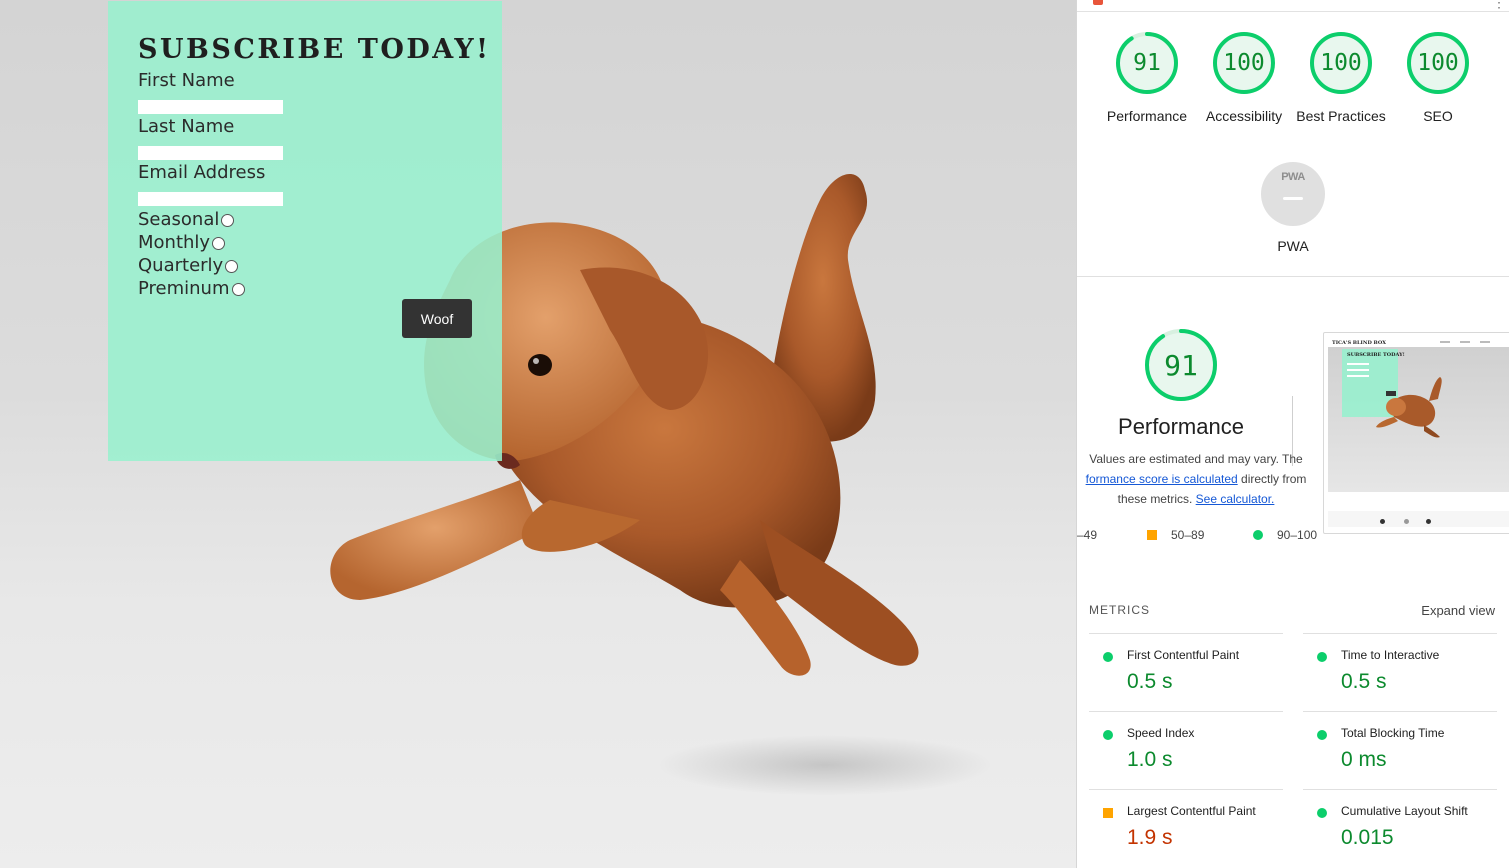 The image size is (1509, 868). Describe the element at coordinates (1191, 811) in the screenshot. I see `metric-label: Largest Contentful Paint` at that location.